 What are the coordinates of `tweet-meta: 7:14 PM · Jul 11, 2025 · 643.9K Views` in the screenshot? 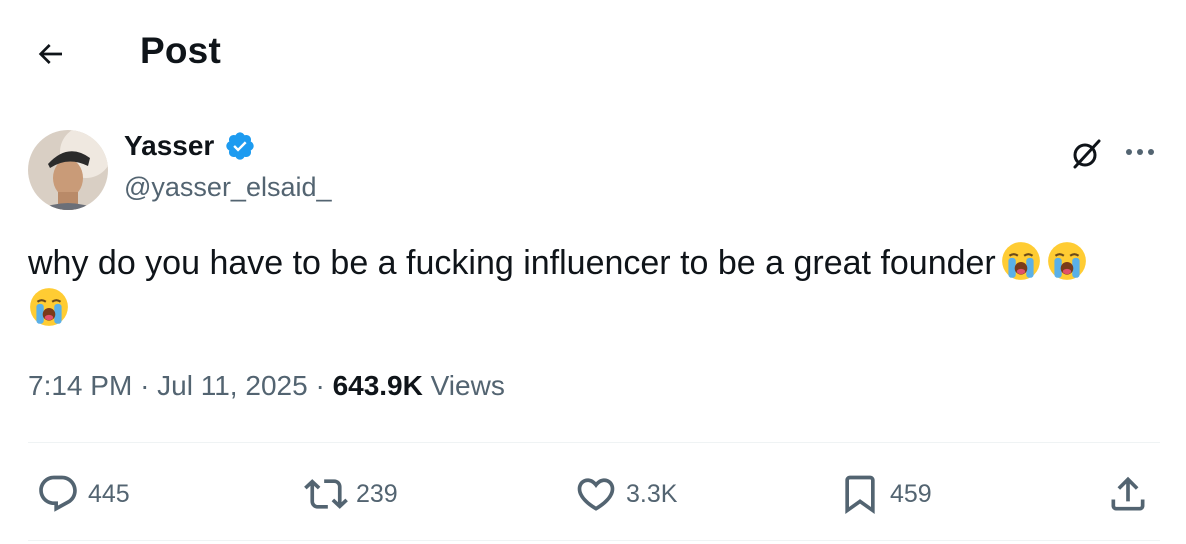 It's located at (266, 386).